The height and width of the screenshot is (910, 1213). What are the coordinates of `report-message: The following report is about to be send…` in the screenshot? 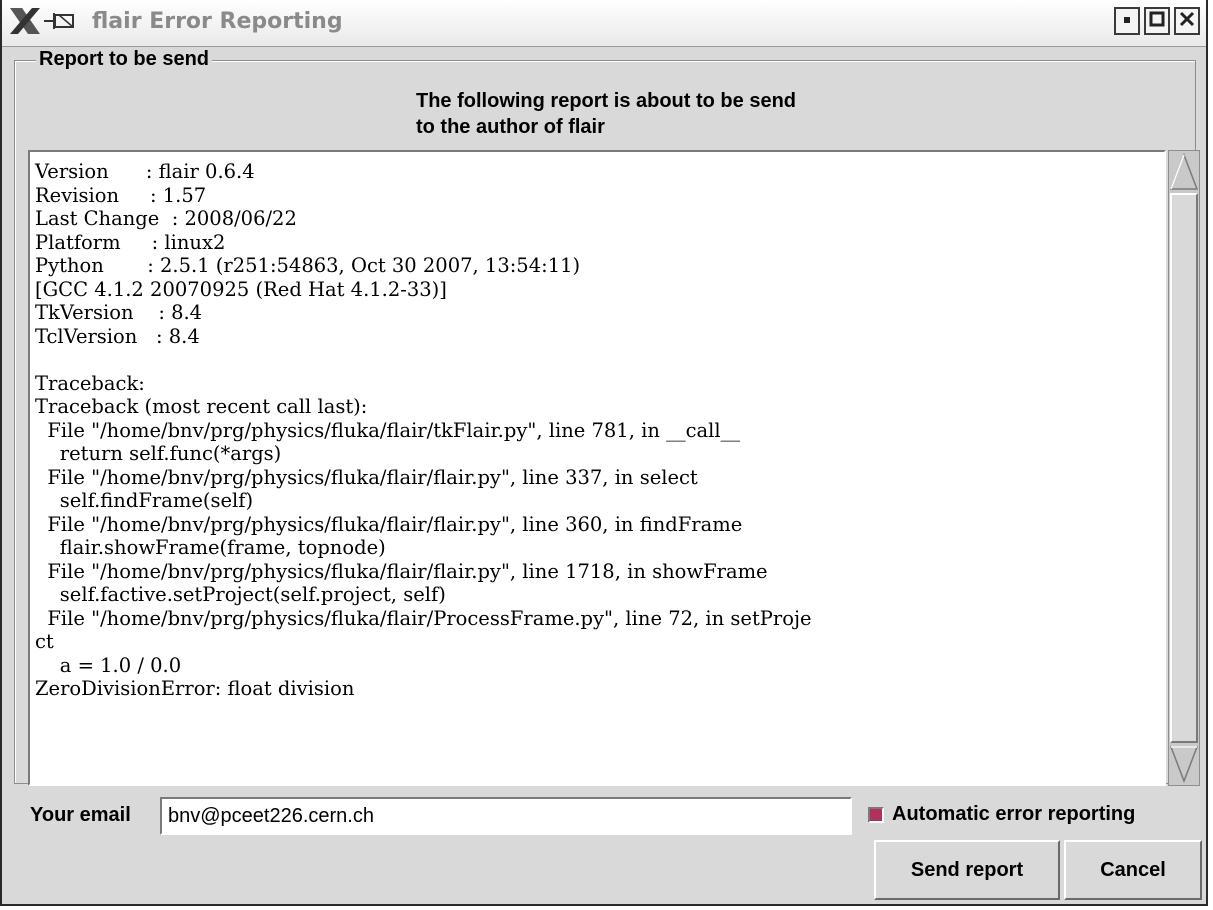 It's located at (606, 114).